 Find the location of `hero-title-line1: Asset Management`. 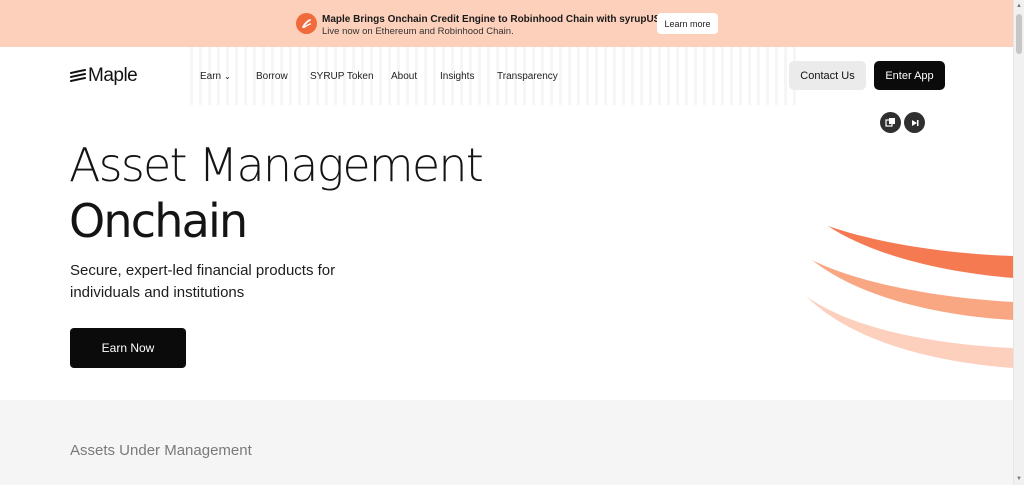

hero-title-line1: Asset Management is located at coordinates (276, 165).